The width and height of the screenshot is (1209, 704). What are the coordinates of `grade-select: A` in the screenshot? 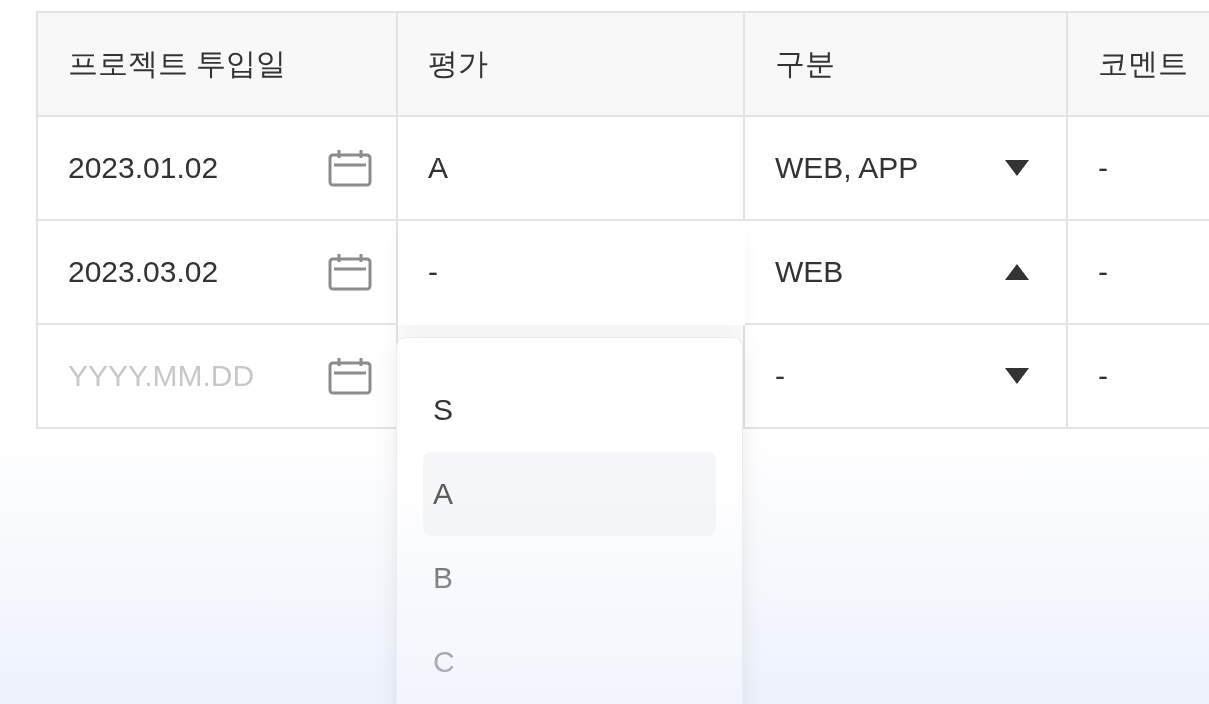 It's located at (571, 169).